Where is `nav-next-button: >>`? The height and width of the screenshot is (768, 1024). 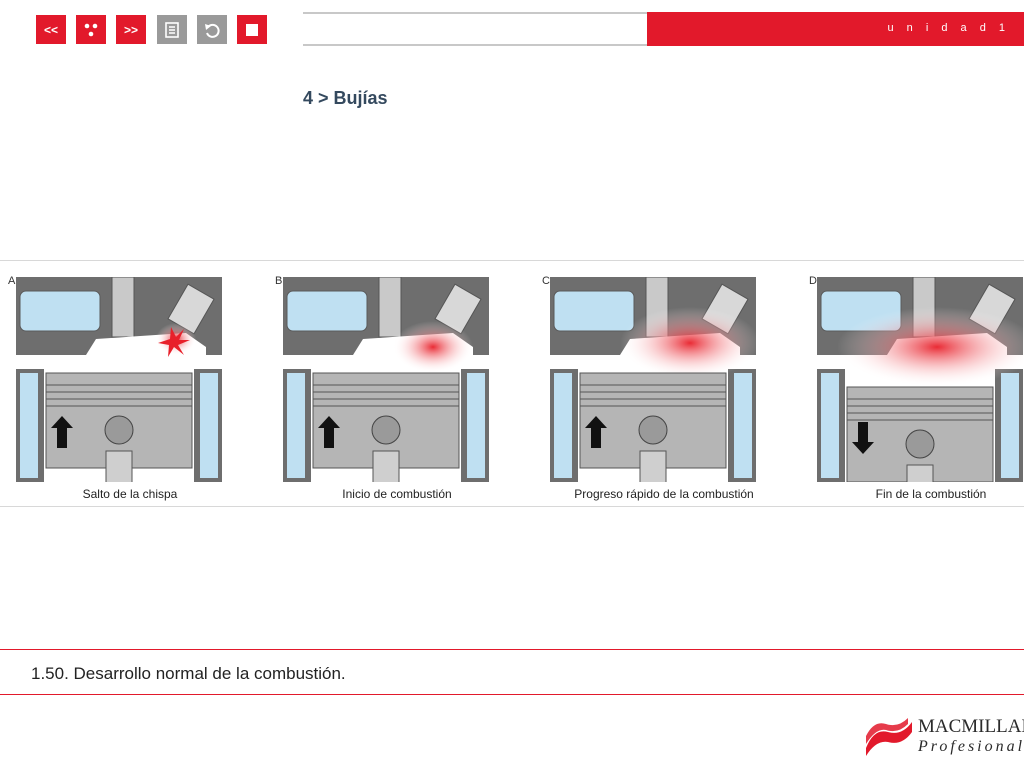
nav-next-button: >> is located at coordinates (131, 29).